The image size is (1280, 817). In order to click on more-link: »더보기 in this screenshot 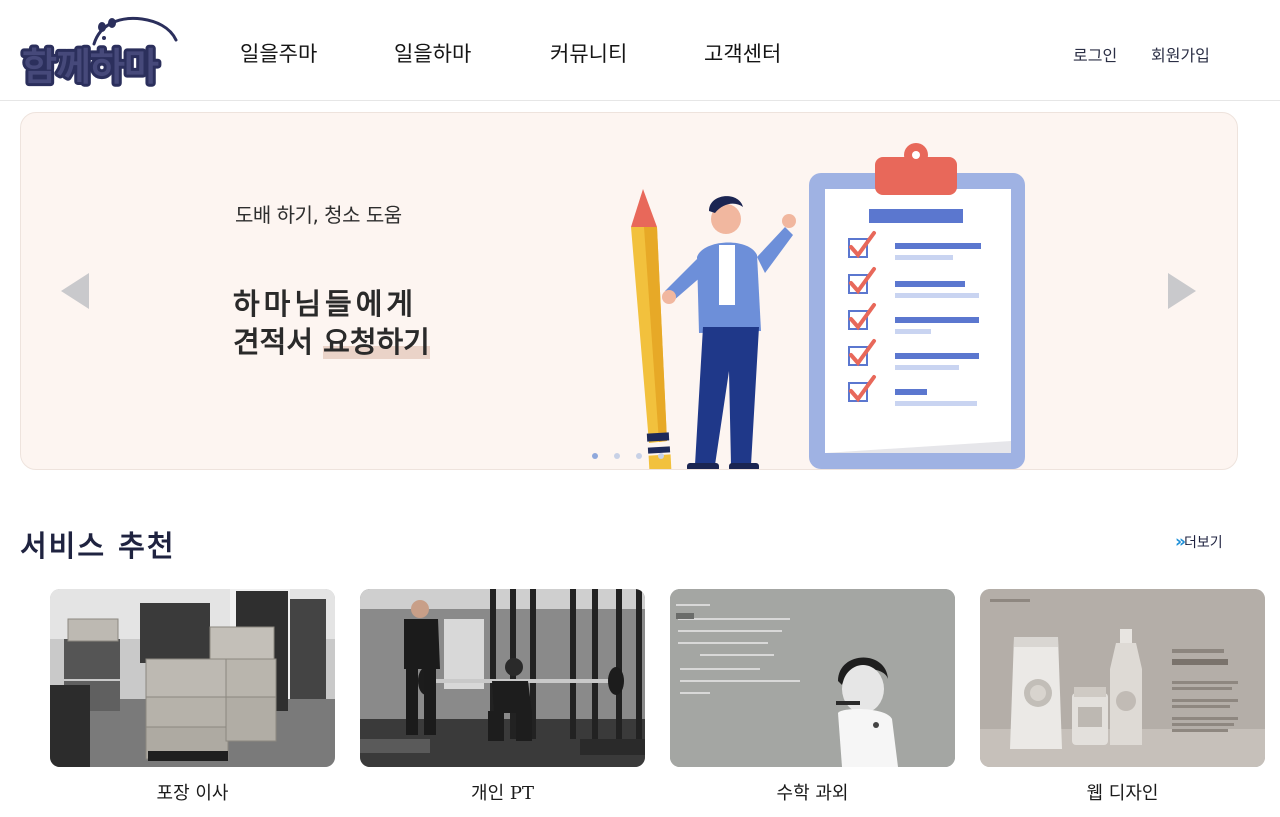, I will do `click(1199, 542)`.